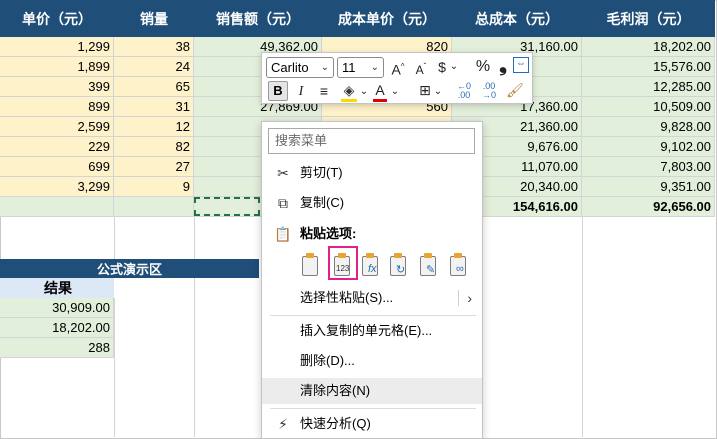 The image size is (717, 439). What do you see at coordinates (154, 187) in the screenshot?
I see `quantity-cell: 9` at bounding box center [154, 187].